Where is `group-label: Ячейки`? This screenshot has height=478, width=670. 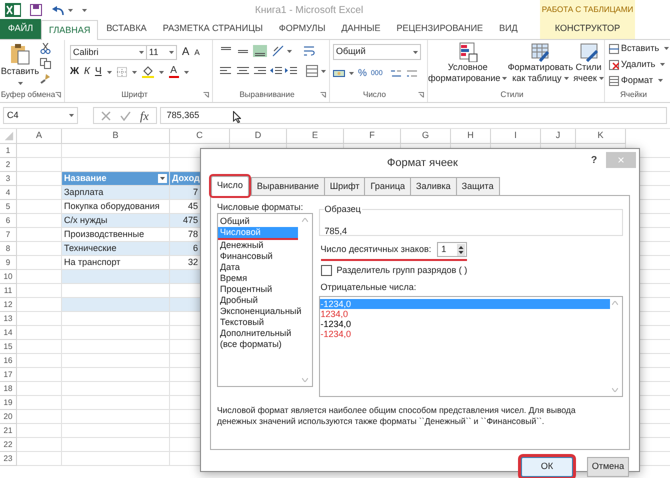 group-label: Ячейки is located at coordinates (633, 95).